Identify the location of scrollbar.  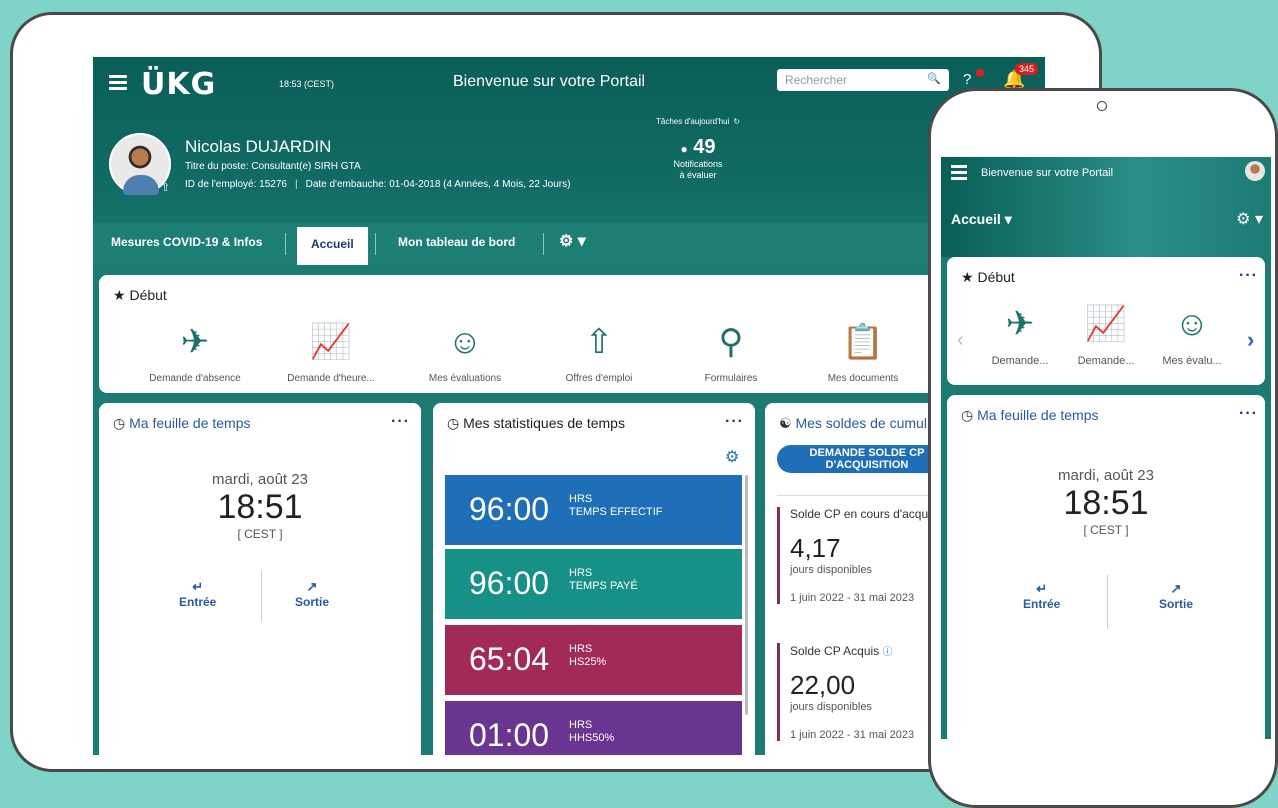
(746, 595).